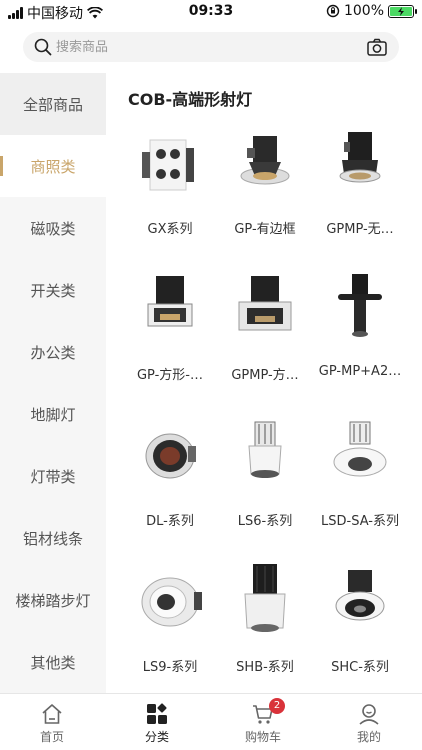 The height and width of the screenshot is (750, 422). Describe the element at coordinates (53, 476) in the screenshot. I see `sidebar-item-strip: 灯带类` at that location.